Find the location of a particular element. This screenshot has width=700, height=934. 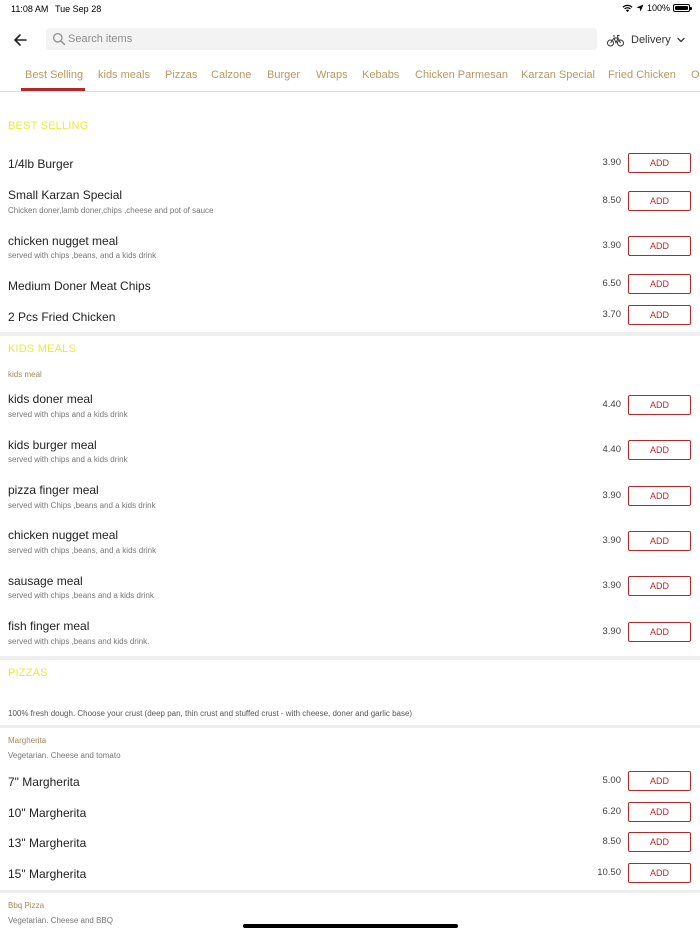

section-title-kids-meals: KIDS MEALS is located at coordinates (42, 349).